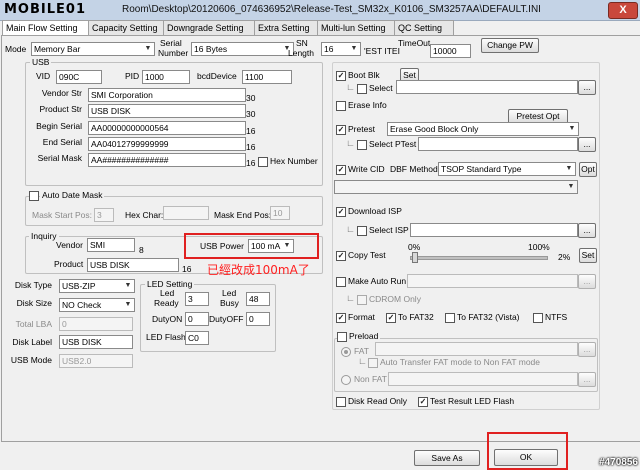  Describe the element at coordinates (361, 317) in the screenshot. I see `format-label: Format` at that location.